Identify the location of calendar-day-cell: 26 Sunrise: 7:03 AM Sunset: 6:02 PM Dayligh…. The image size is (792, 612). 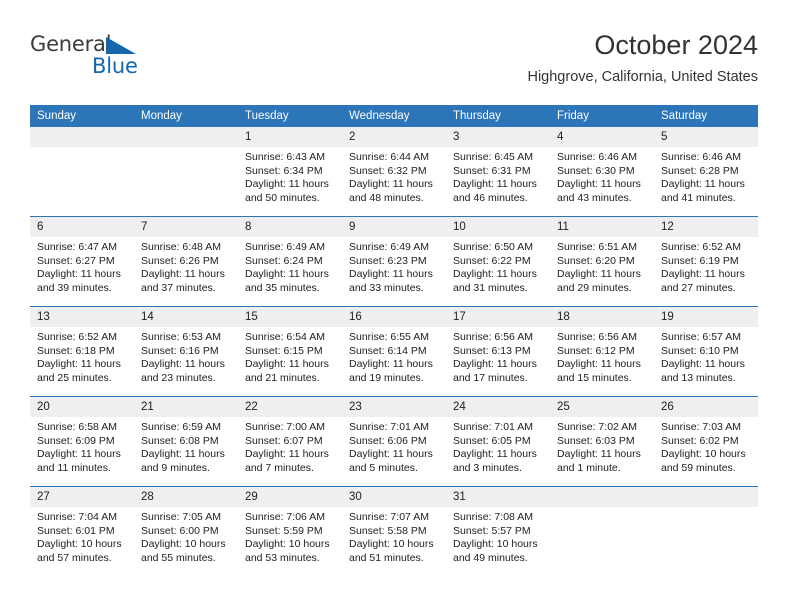
(706, 441).